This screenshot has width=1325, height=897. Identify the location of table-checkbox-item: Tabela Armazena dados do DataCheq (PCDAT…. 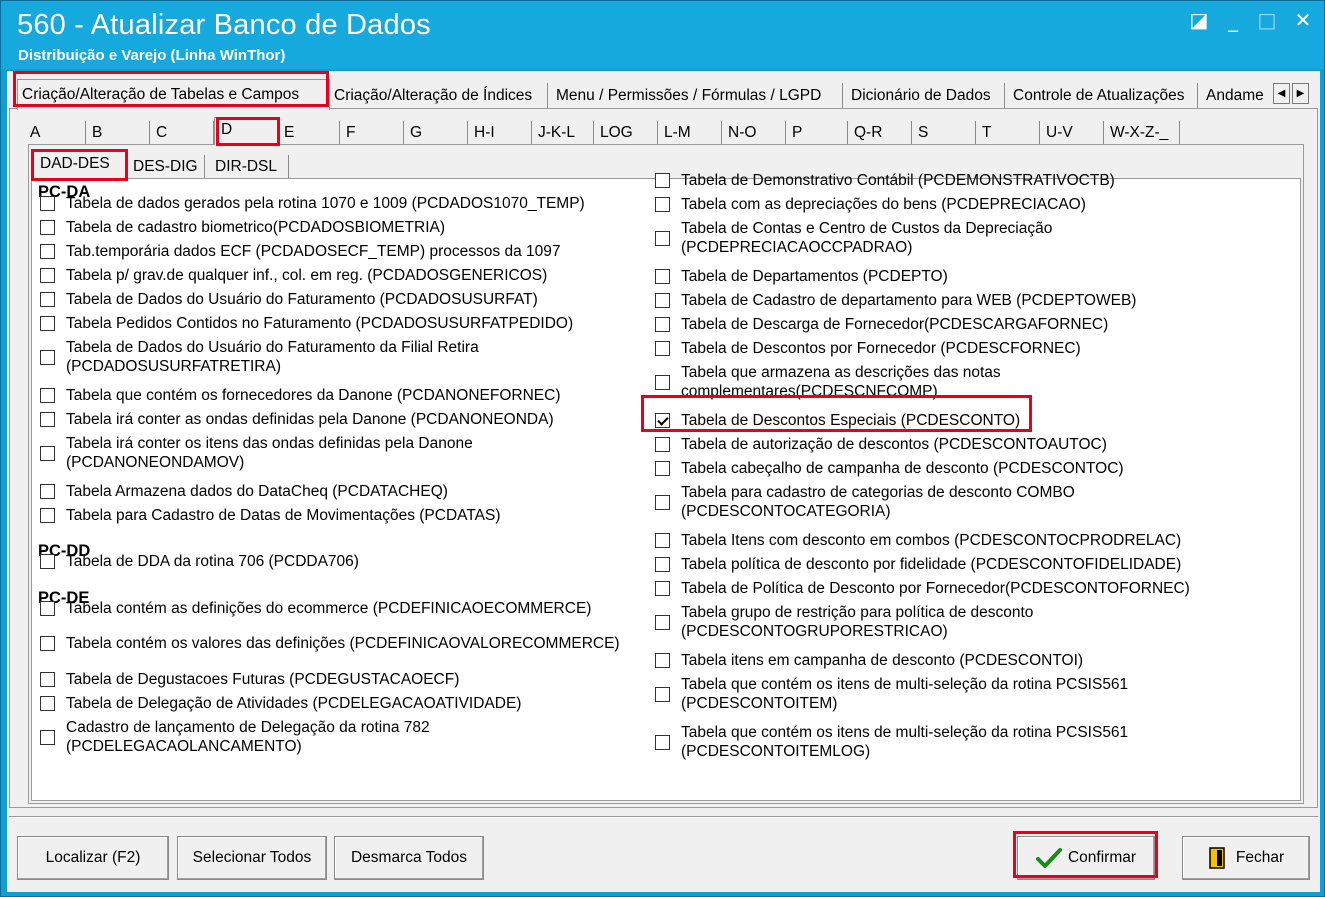
(335, 491).